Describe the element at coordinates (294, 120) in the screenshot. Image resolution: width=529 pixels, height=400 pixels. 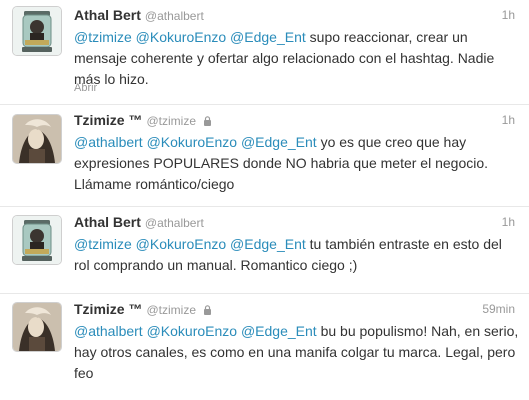
I see `tweet-header: Tzimize ™ @tzimize 1h` at that location.